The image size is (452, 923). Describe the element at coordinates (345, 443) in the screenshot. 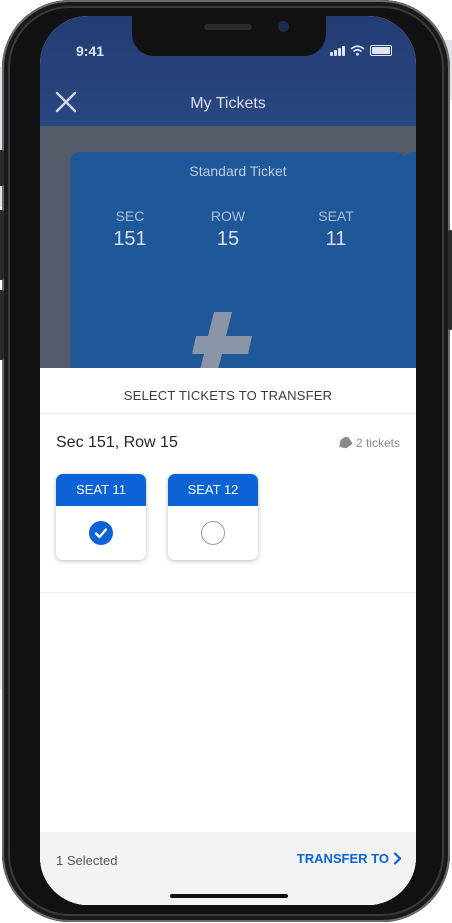

I see `ticket-tag-icon` at that location.